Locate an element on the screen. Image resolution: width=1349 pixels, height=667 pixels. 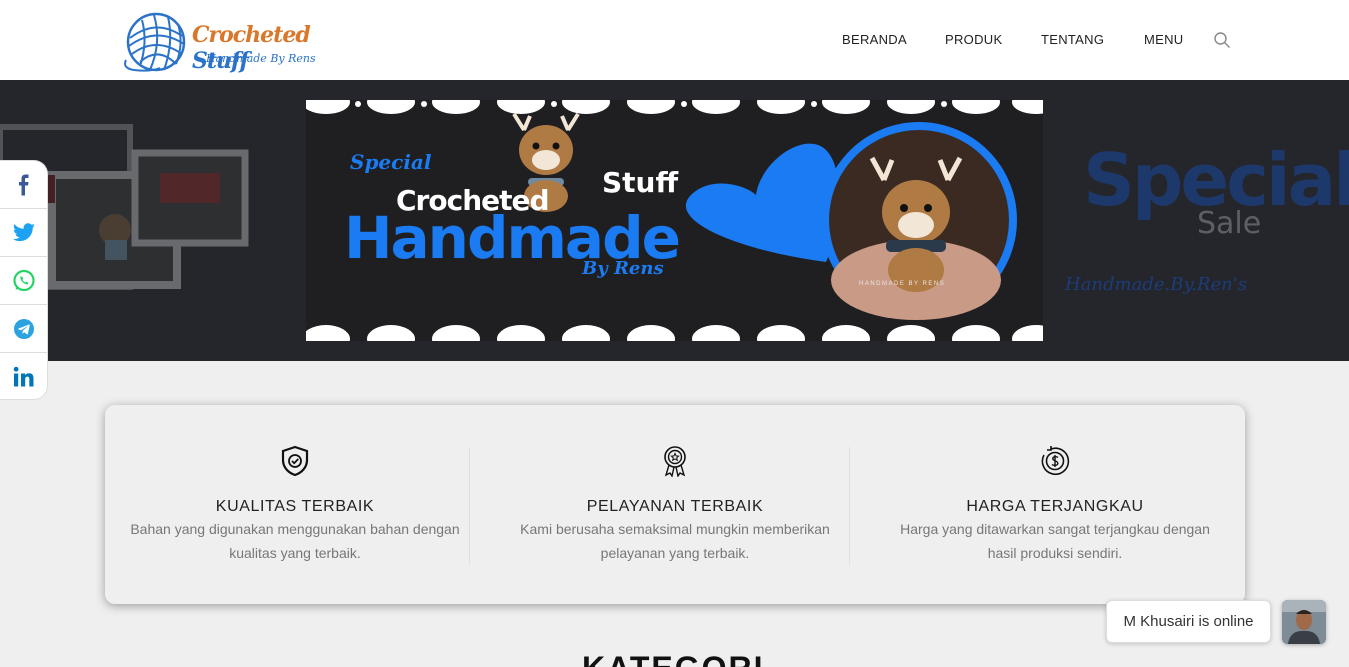
share-whatsapp-button is located at coordinates (23, 281).